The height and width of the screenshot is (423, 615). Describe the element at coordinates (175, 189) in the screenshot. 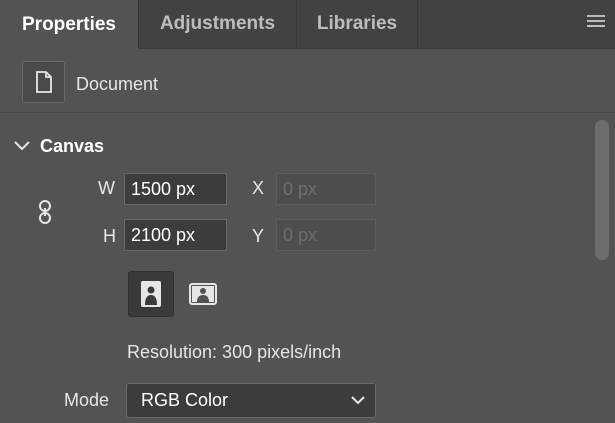

I see `width-input: 1500 px` at that location.